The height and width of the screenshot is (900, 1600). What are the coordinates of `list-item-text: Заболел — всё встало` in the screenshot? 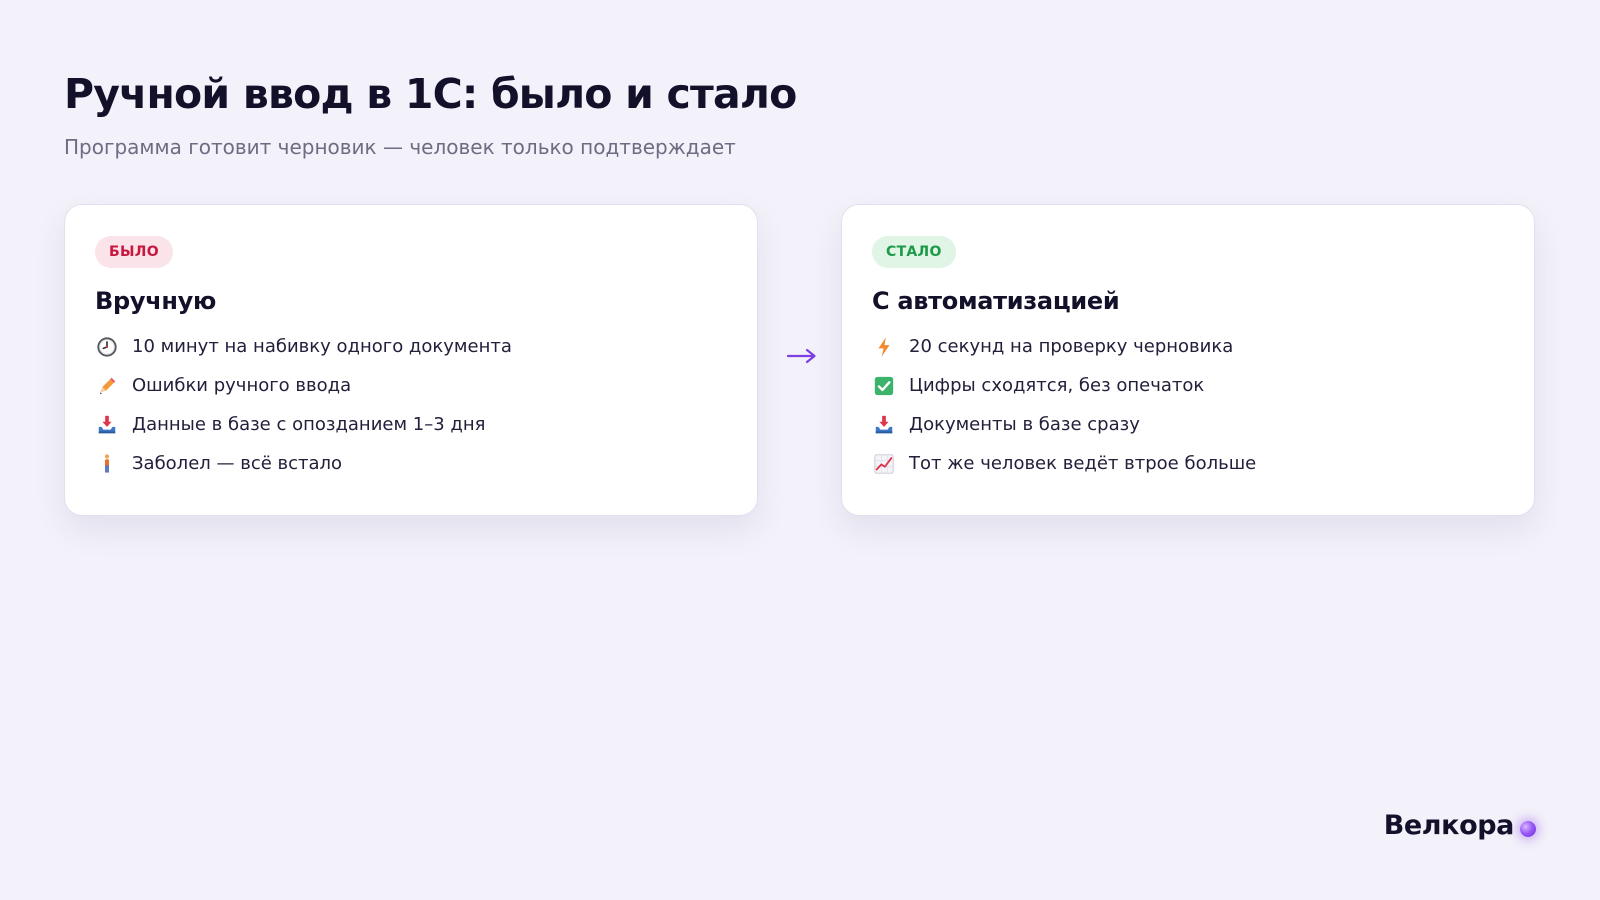 It's located at (237, 463).